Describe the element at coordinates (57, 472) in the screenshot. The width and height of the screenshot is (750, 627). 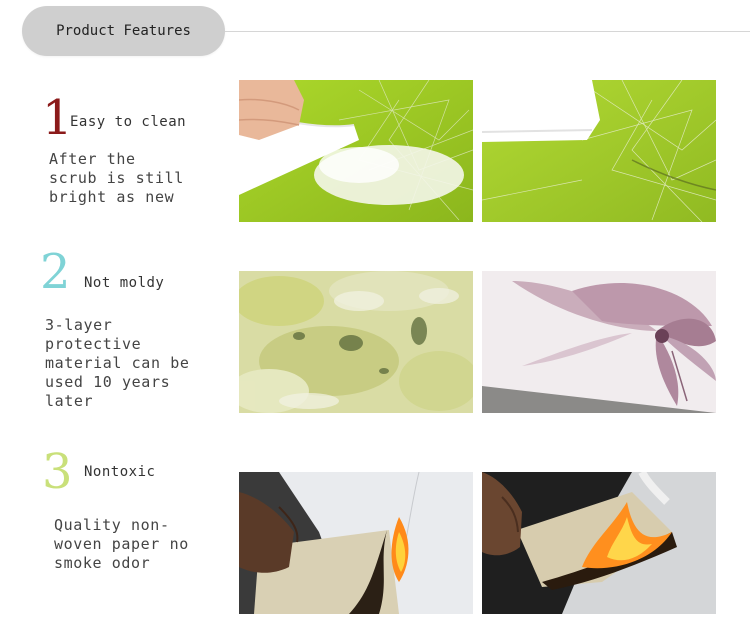
I see `feature-number: 3` at that location.